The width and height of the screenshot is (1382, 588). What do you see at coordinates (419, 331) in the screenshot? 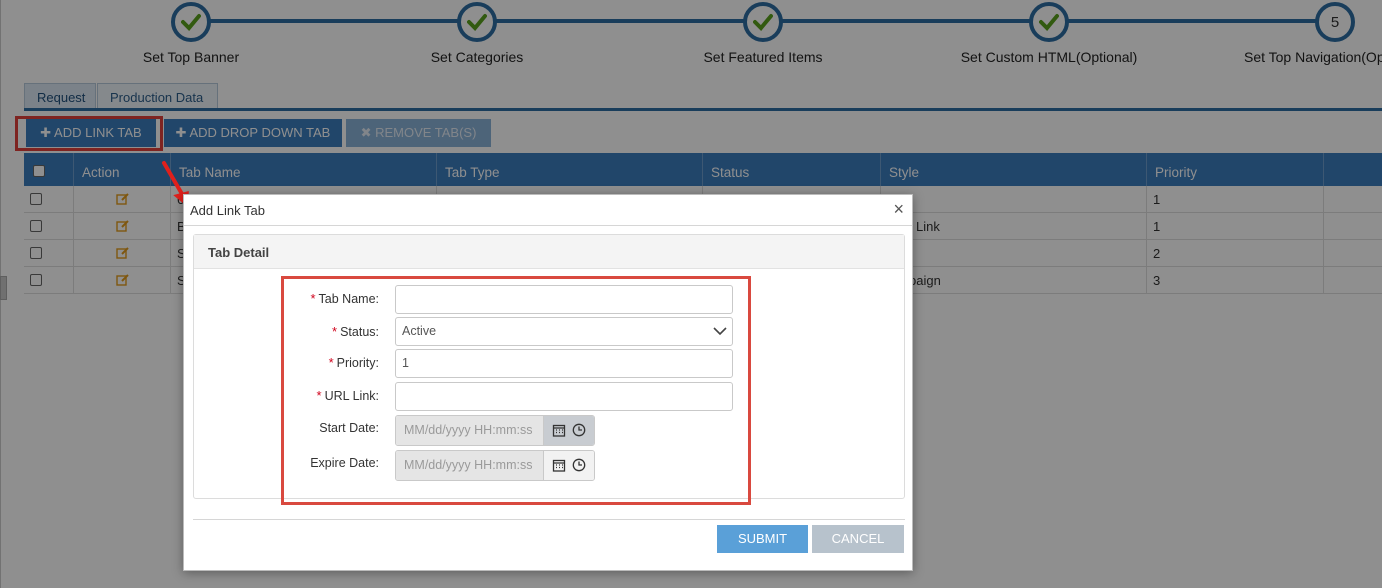
I see `status-value: Active` at bounding box center [419, 331].